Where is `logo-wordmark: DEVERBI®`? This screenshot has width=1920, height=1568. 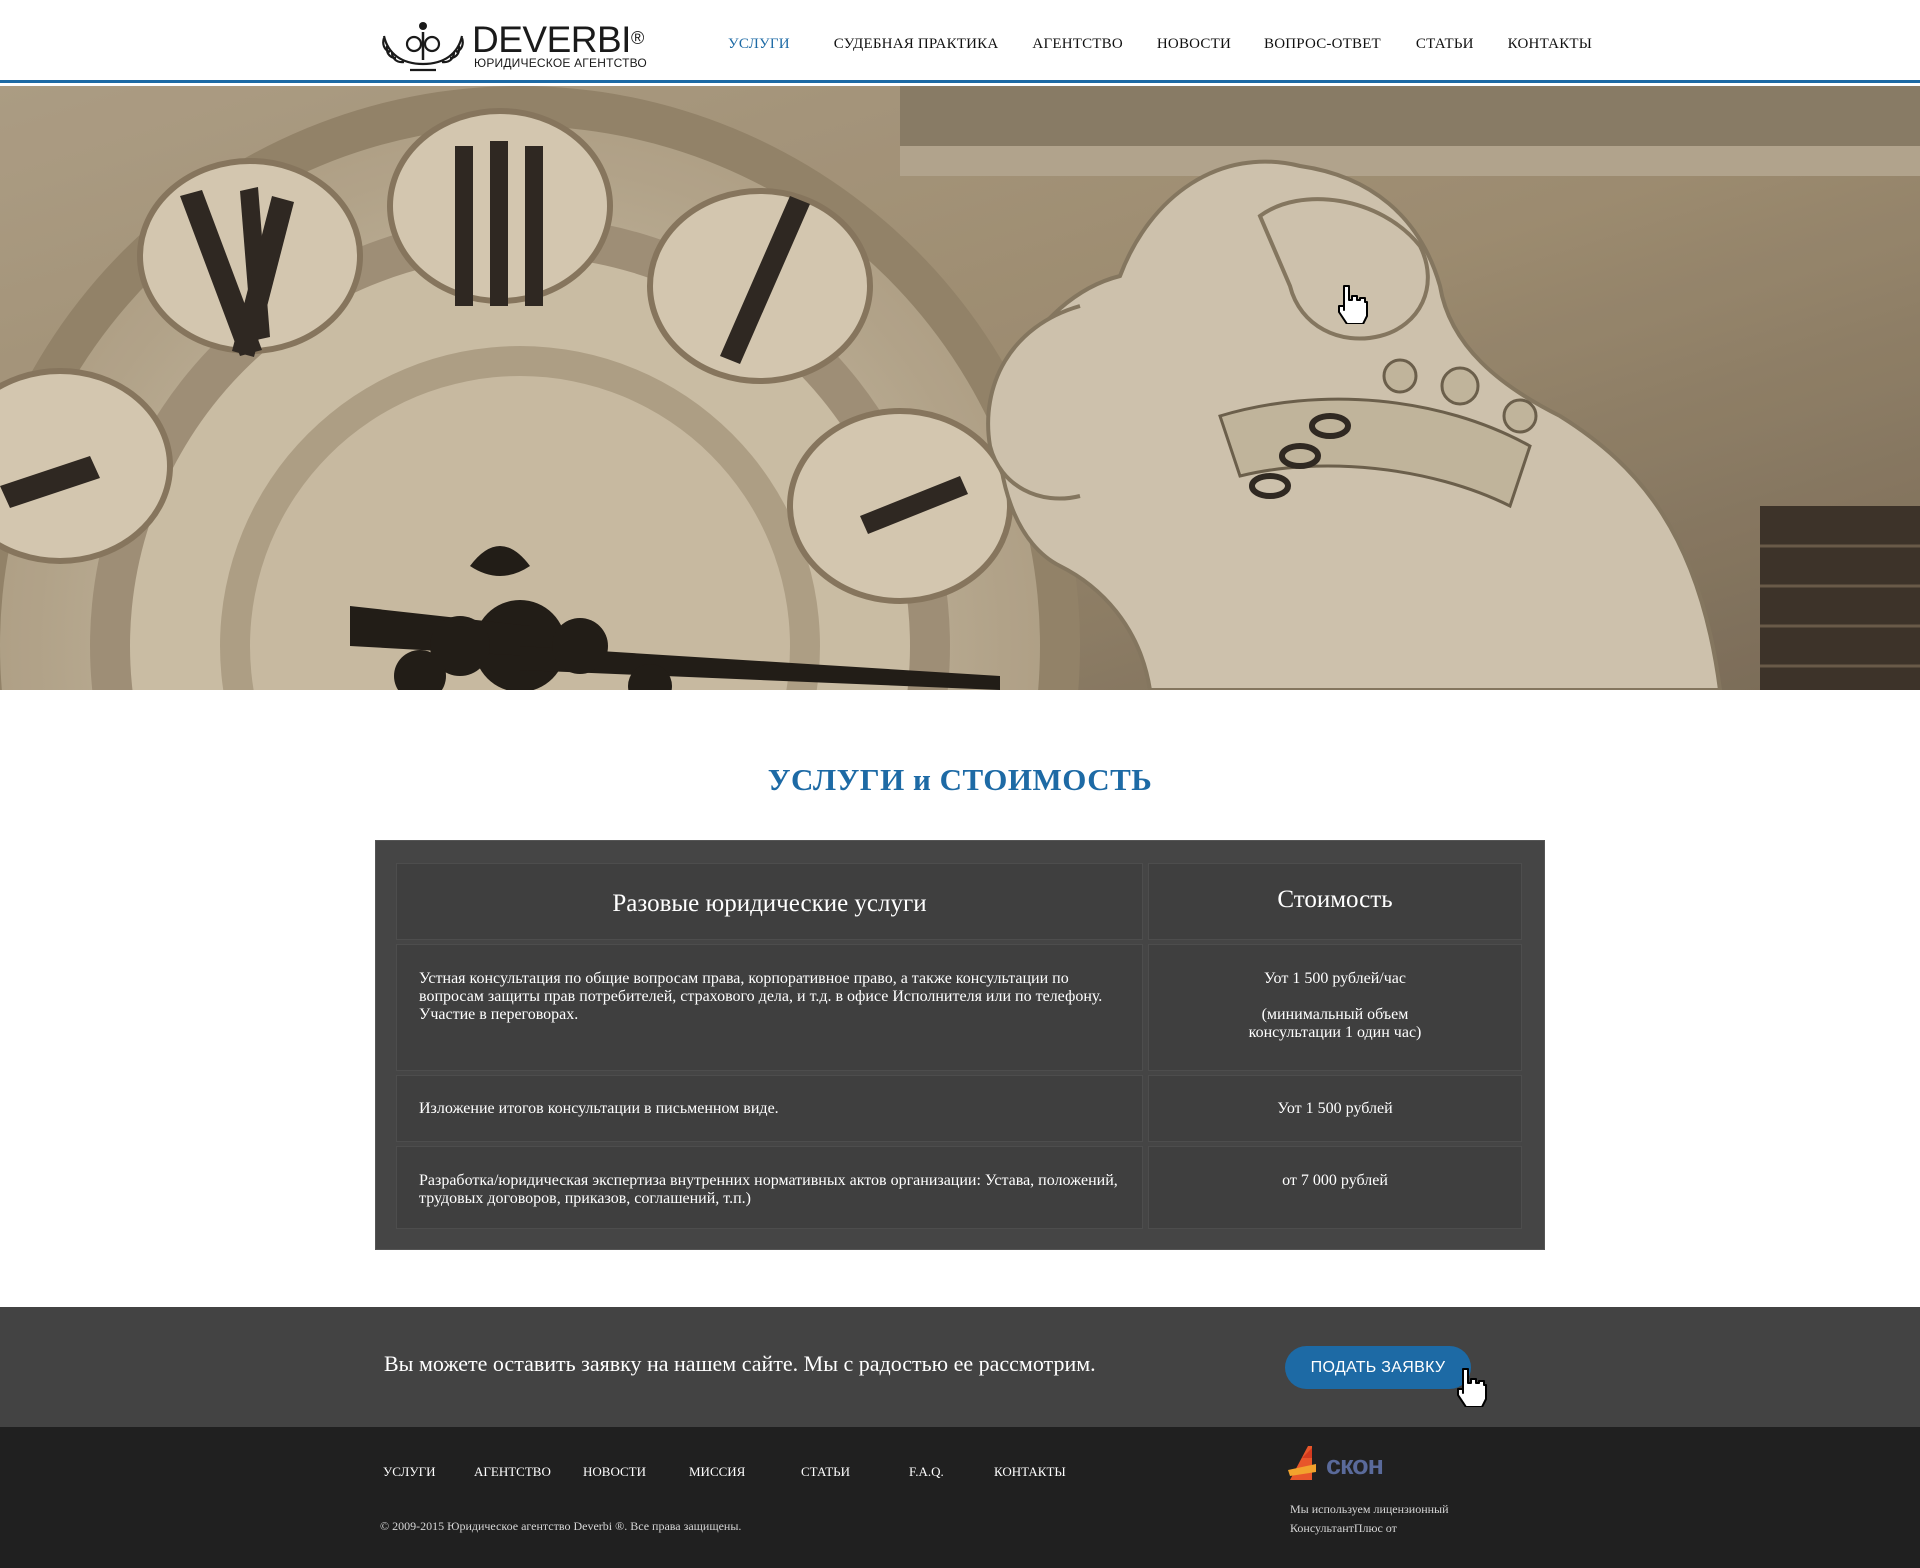 logo-wordmark: DEVERBI® is located at coordinates (558, 39).